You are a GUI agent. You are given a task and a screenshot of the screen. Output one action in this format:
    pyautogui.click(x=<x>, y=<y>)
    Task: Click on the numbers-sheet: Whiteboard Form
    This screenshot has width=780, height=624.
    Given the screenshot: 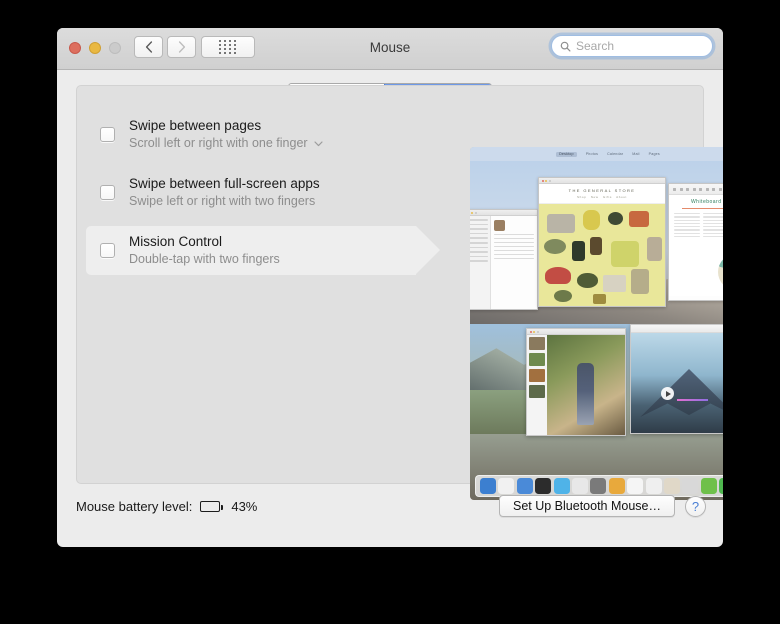 What is the action you would take?
    pyautogui.click(x=696, y=245)
    